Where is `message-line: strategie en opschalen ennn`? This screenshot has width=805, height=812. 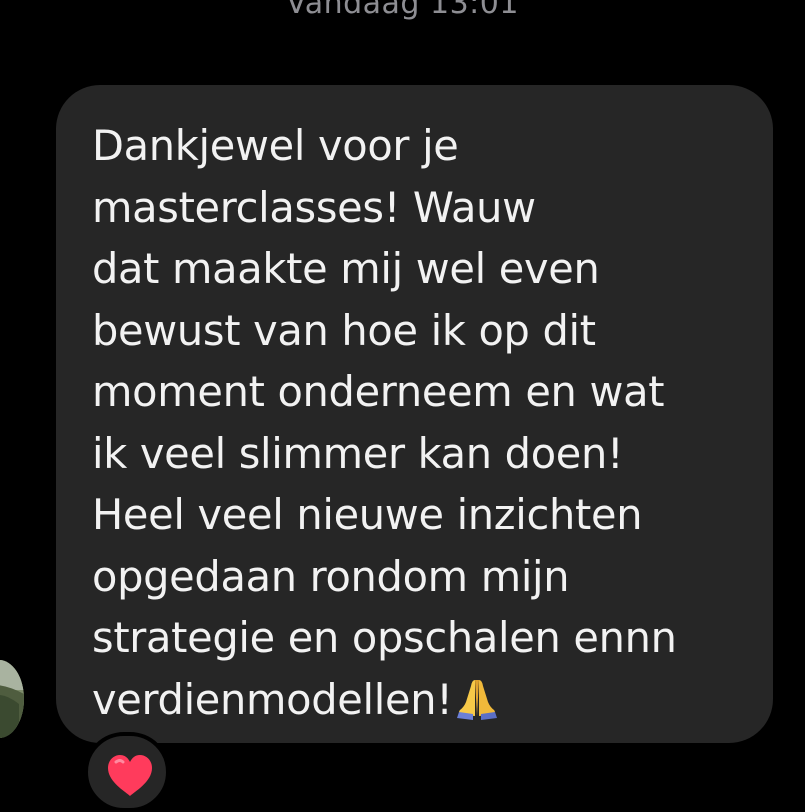 message-line: strategie en opschalen ennn is located at coordinates (384, 637).